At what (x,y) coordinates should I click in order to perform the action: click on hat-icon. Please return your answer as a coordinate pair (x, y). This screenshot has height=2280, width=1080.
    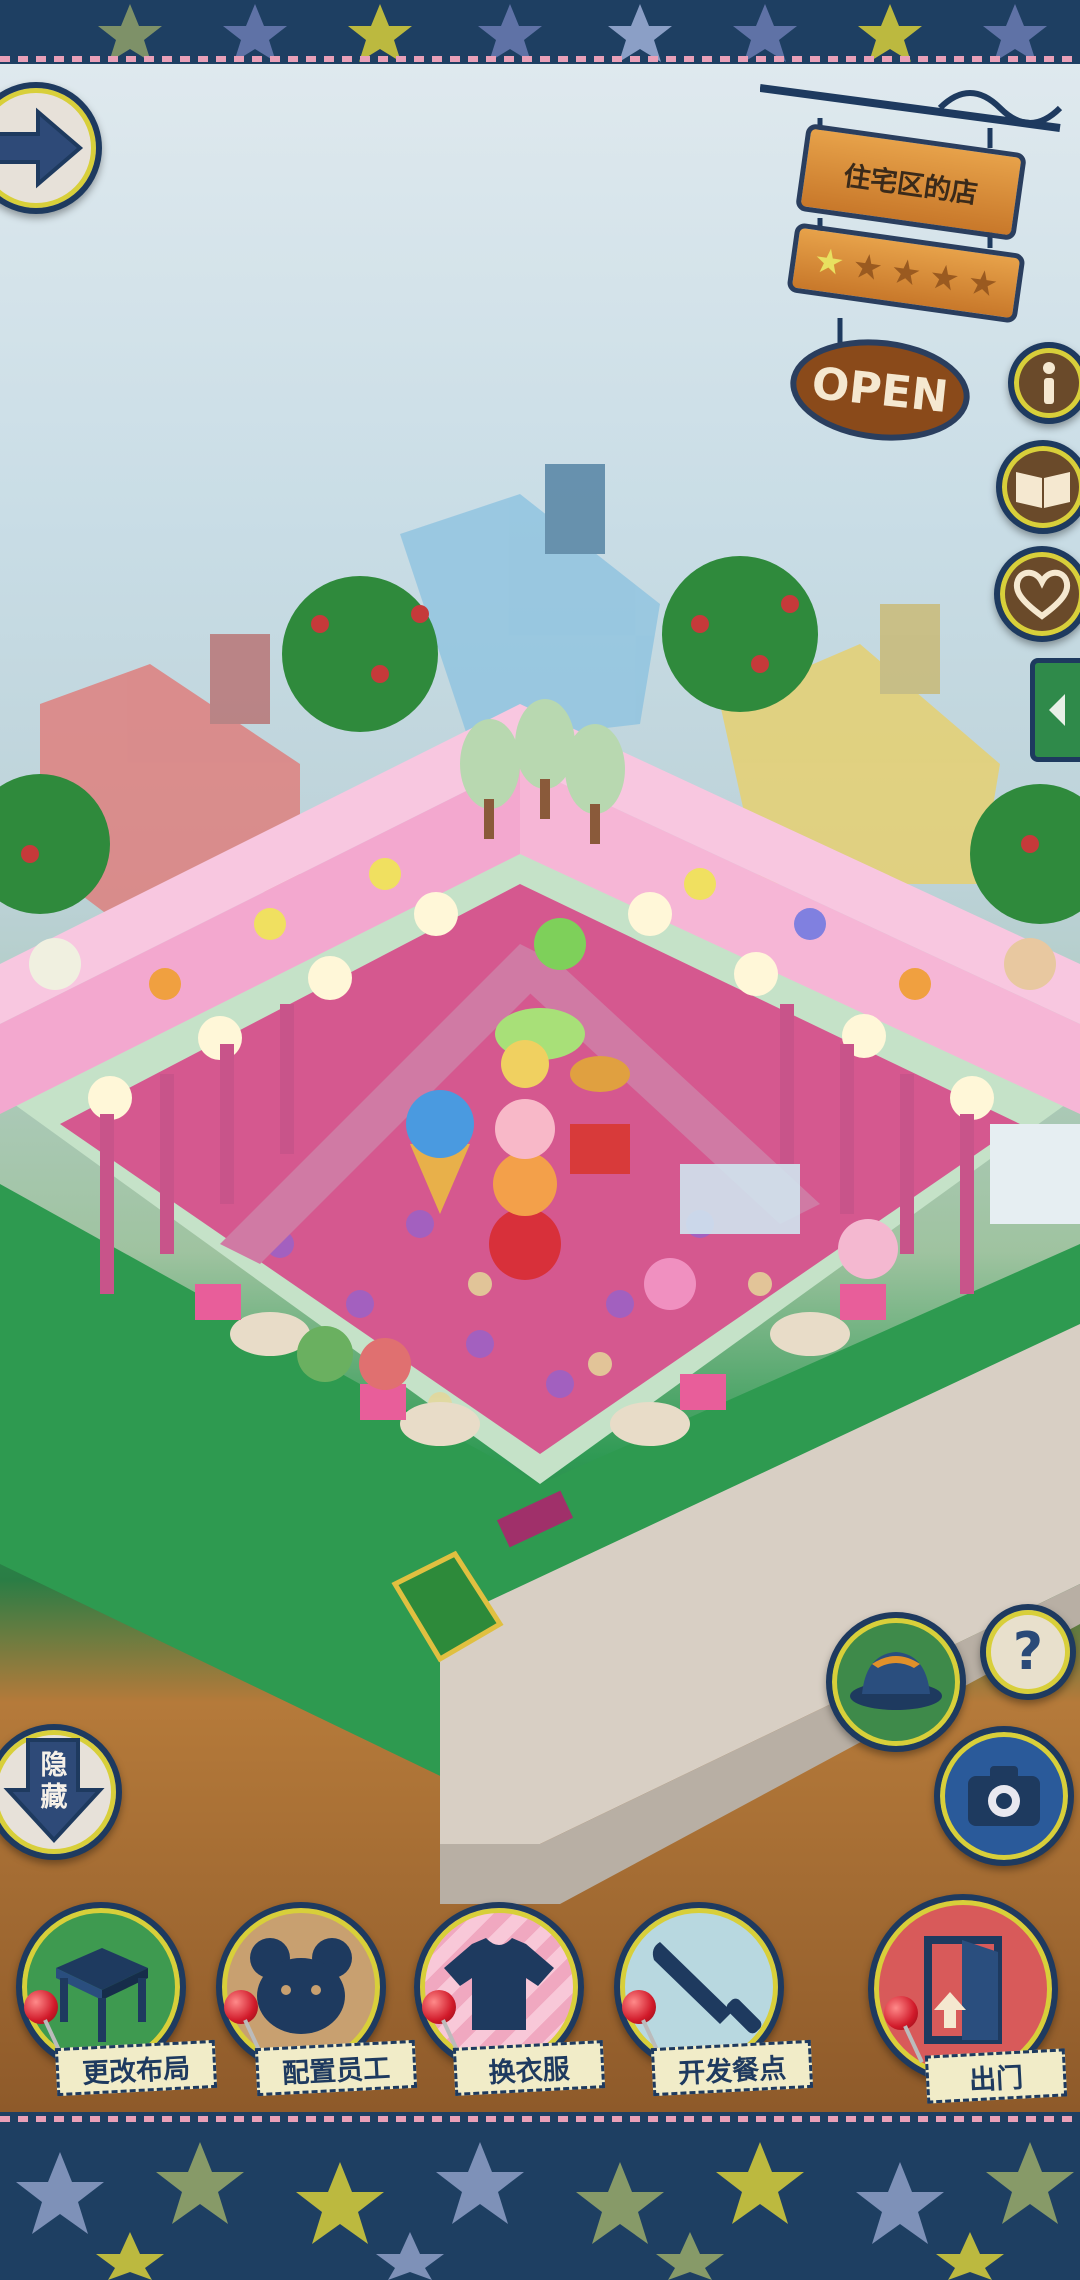
    Looking at the image, I should click on (896, 1681).